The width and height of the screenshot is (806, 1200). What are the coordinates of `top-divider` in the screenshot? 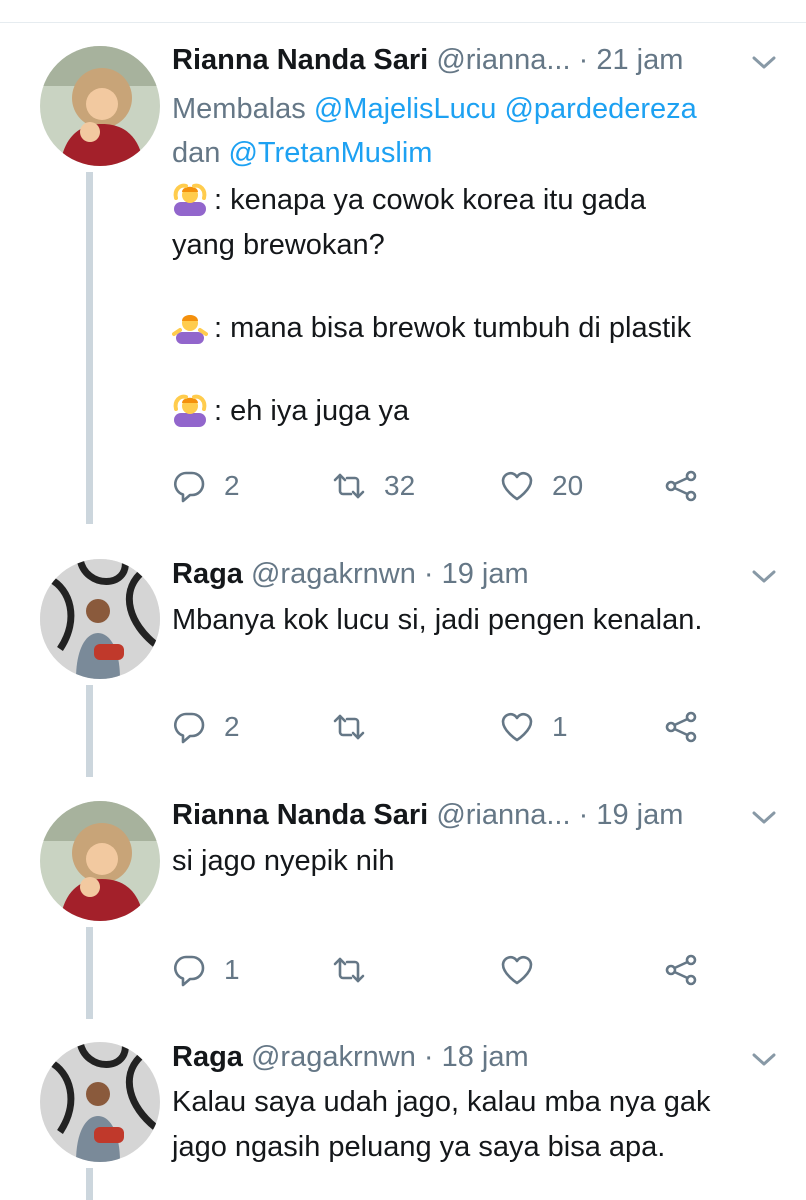 It's located at (403, 11).